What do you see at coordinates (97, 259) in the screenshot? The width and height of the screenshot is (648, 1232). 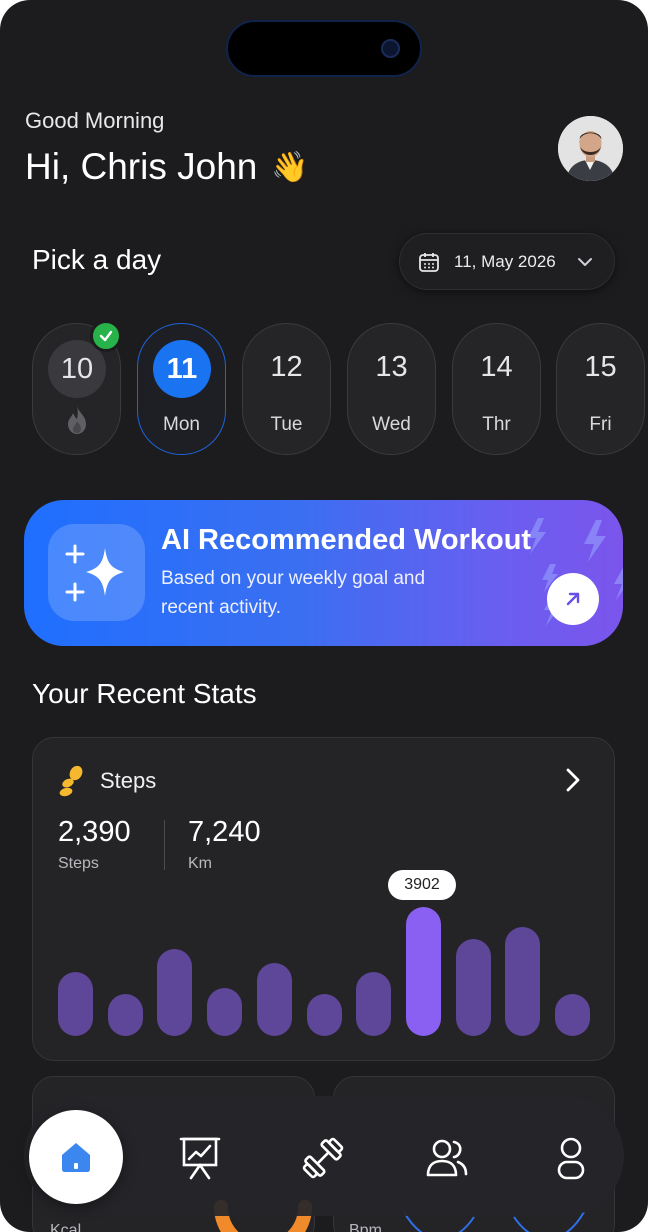 I see `pick-day-title: Pick a day` at bounding box center [97, 259].